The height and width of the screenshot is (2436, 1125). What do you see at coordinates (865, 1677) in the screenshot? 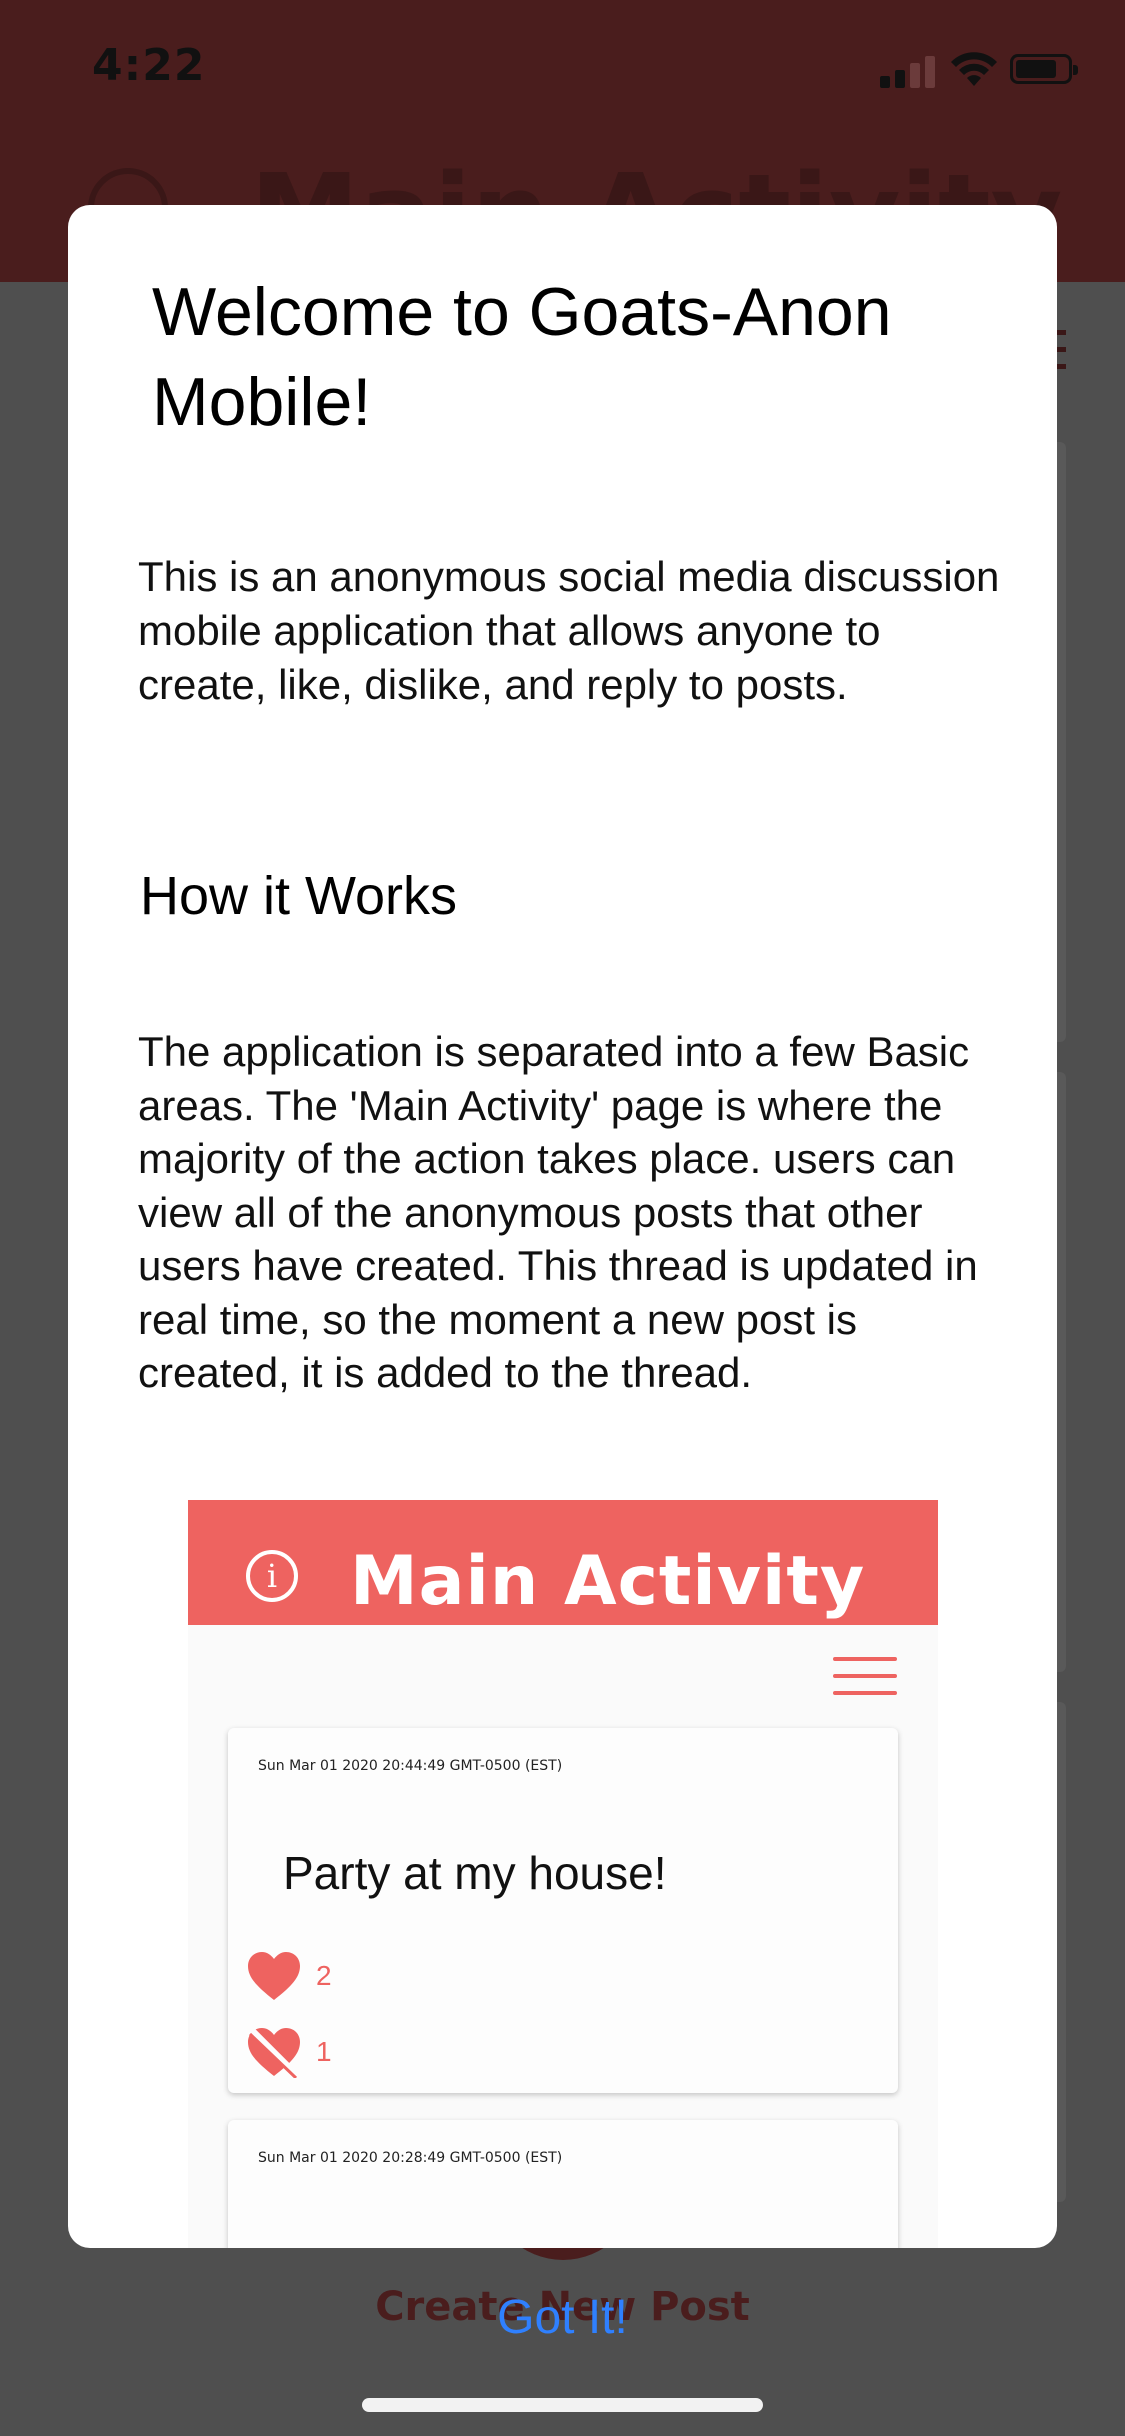
I see `hamburger-menu-icon` at bounding box center [865, 1677].